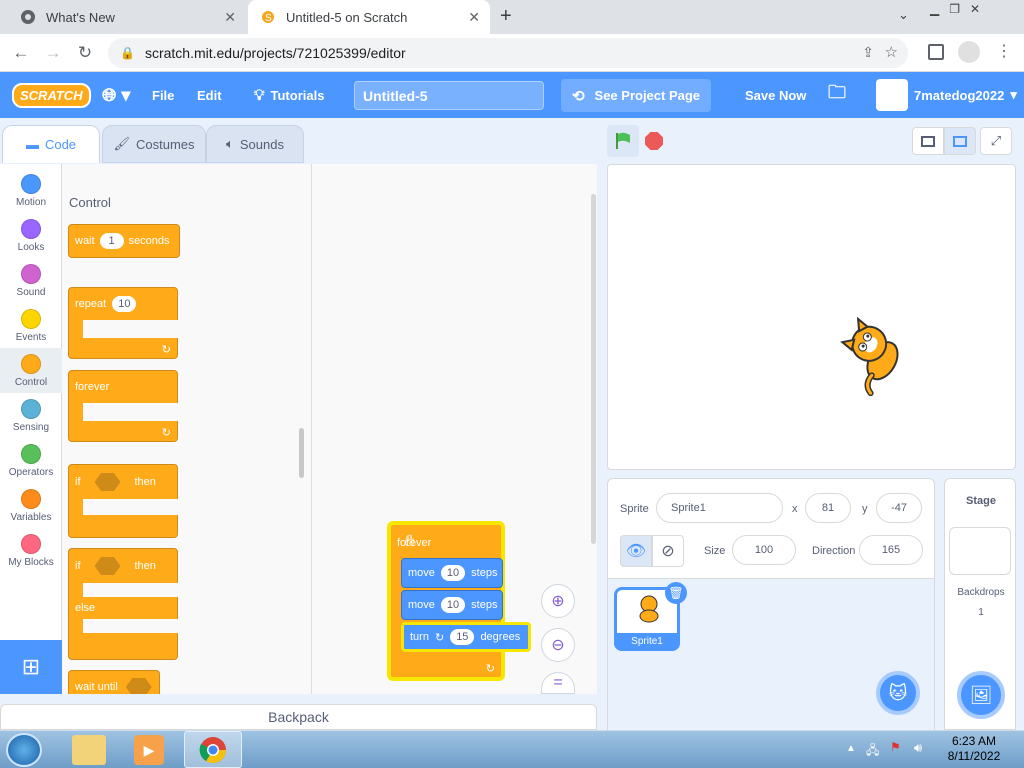  What do you see at coordinates (891, 550) in the screenshot?
I see `direction-input: 165` at bounding box center [891, 550].